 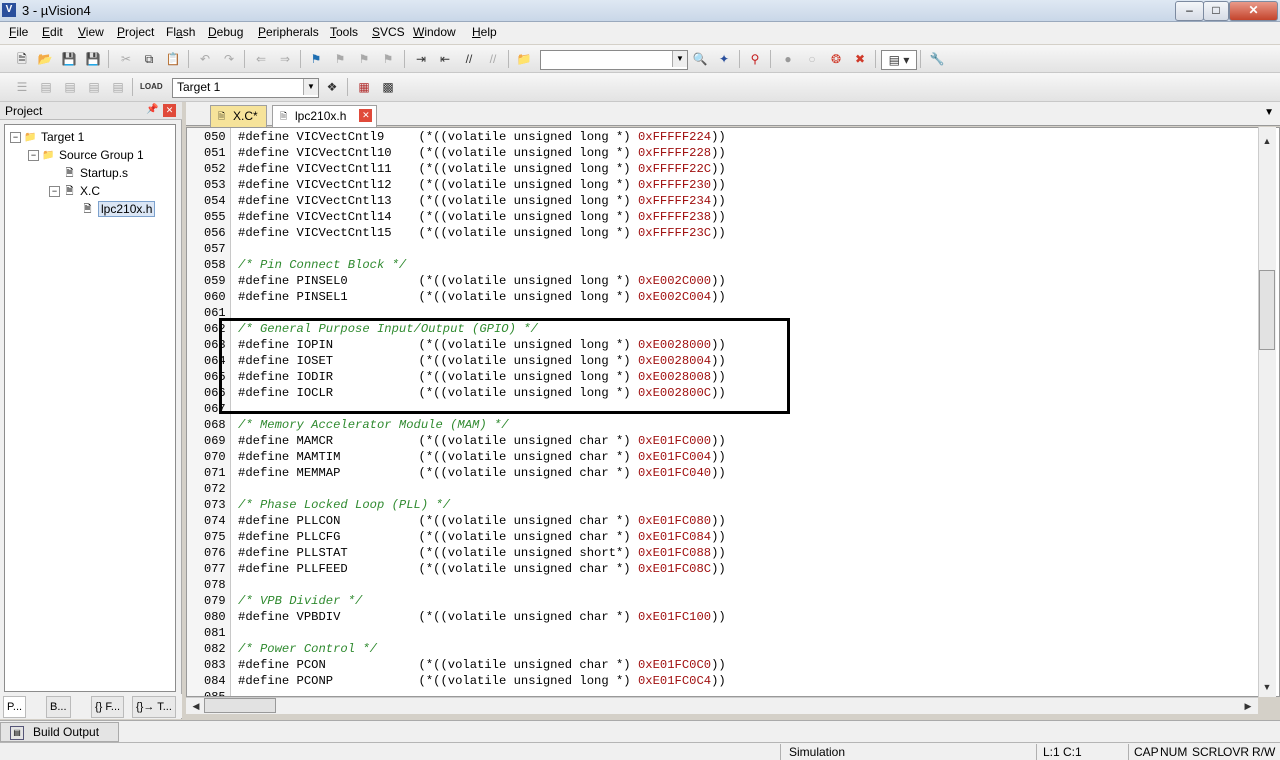 What do you see at coordinates (1189, 11) in the screenshot?
I see `minimize-button: –` at bounding box center [1189, 11].